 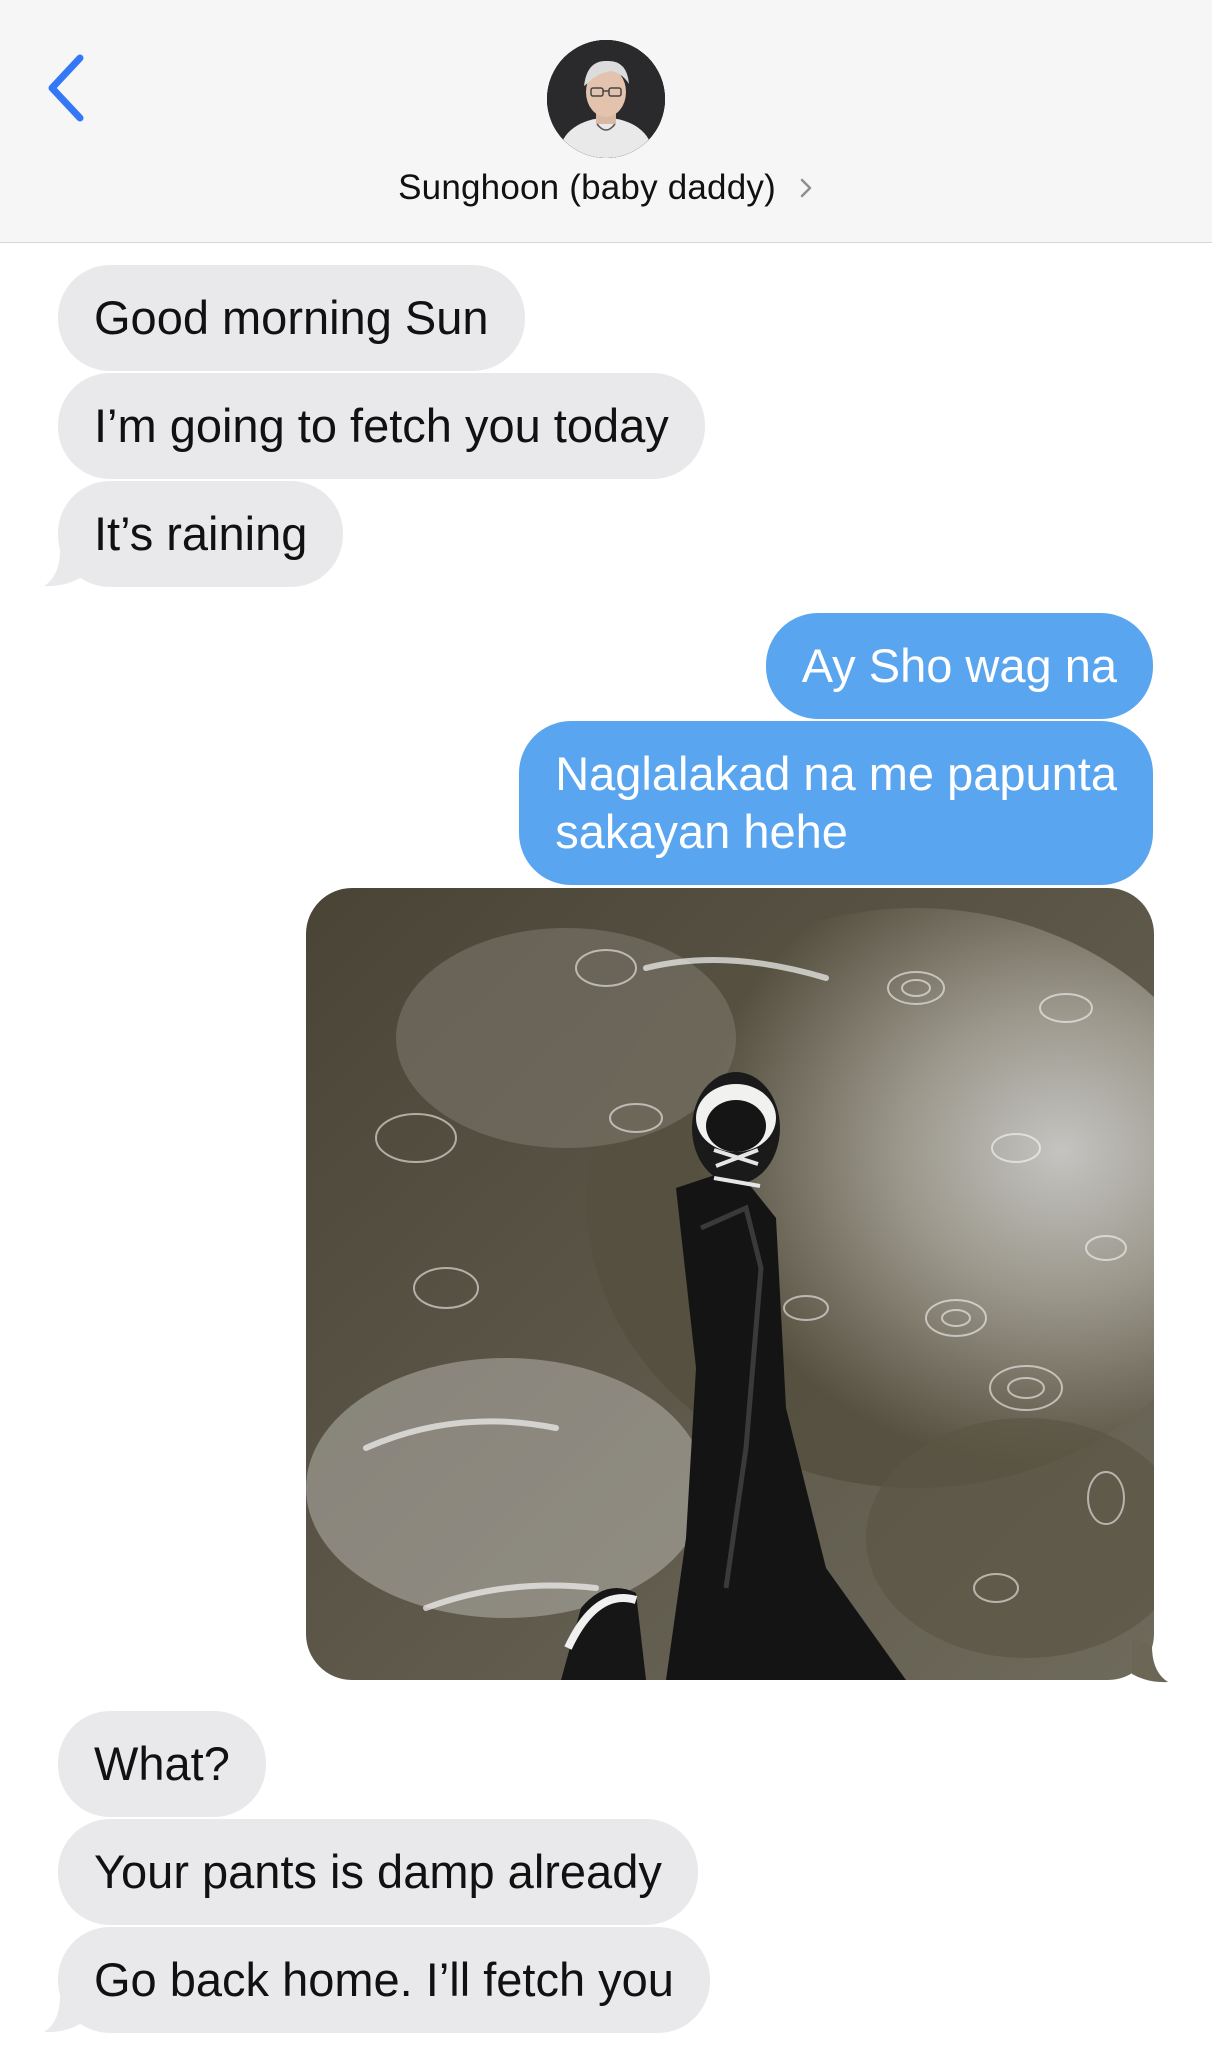 I want to click on incoming-message: It’s raining, so click(x=201, y=534).